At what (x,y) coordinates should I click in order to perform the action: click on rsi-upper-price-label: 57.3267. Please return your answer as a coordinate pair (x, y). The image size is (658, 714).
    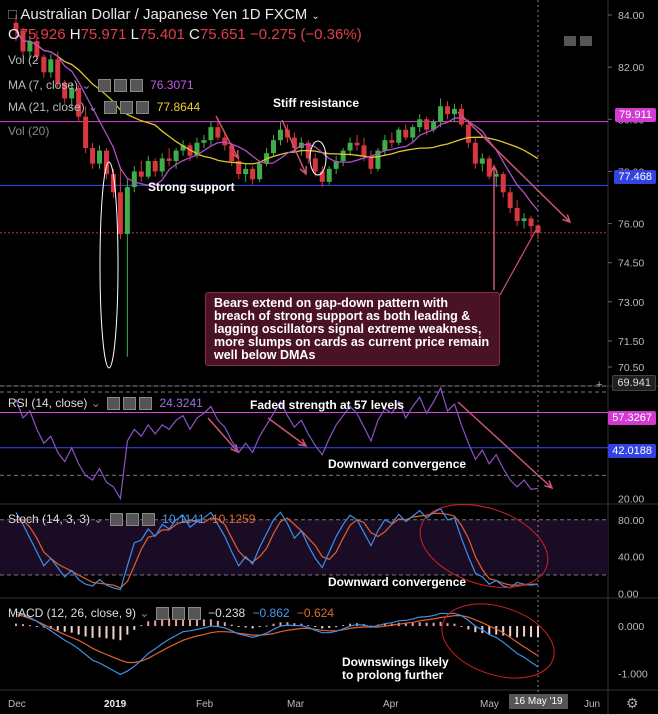
    Looking at the image, I should click on (632, 418).